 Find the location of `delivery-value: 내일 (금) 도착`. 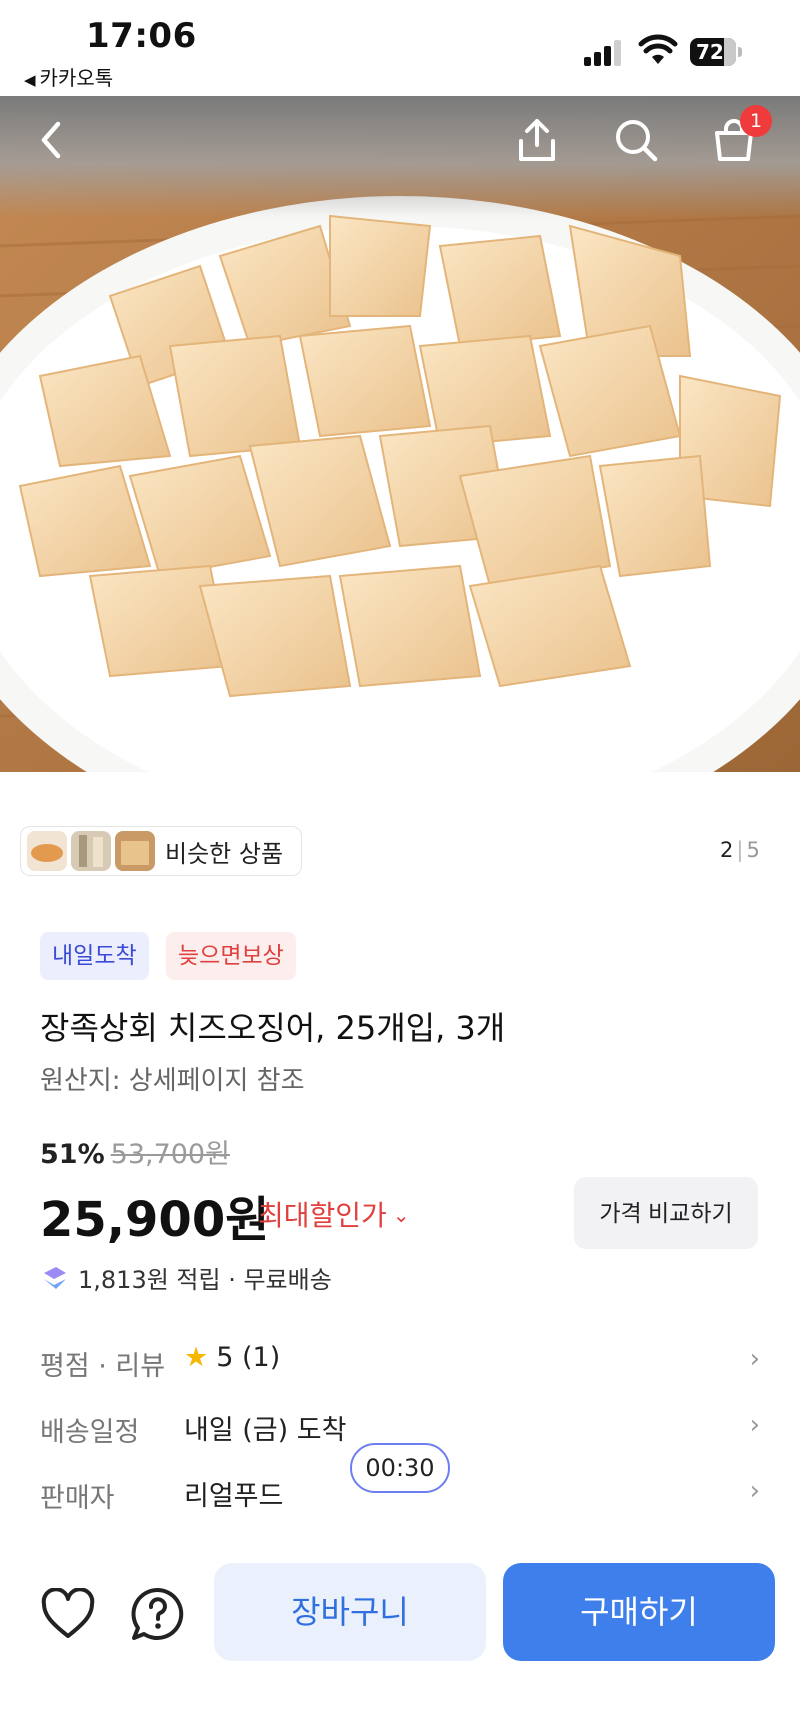

delivery-value: 내일 (금) 도착 is located at coordinates (265, 1430).